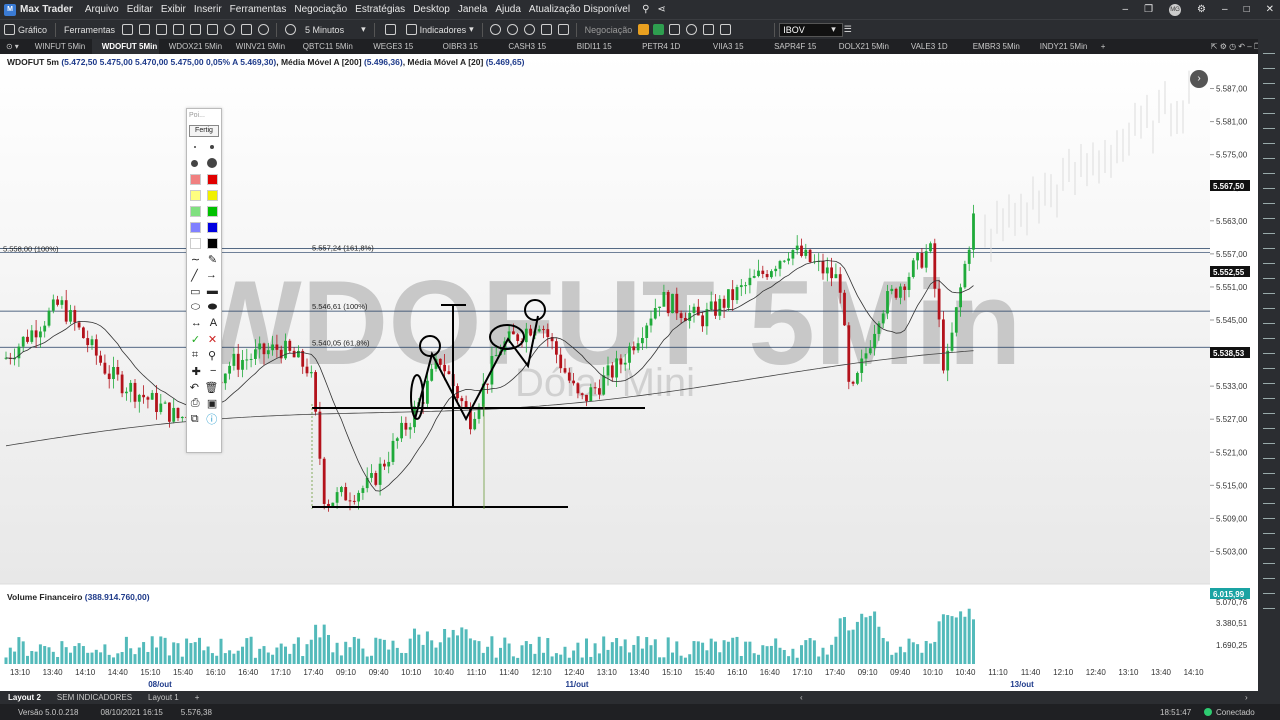  I want to click on grid-icon, so click(128, 29).